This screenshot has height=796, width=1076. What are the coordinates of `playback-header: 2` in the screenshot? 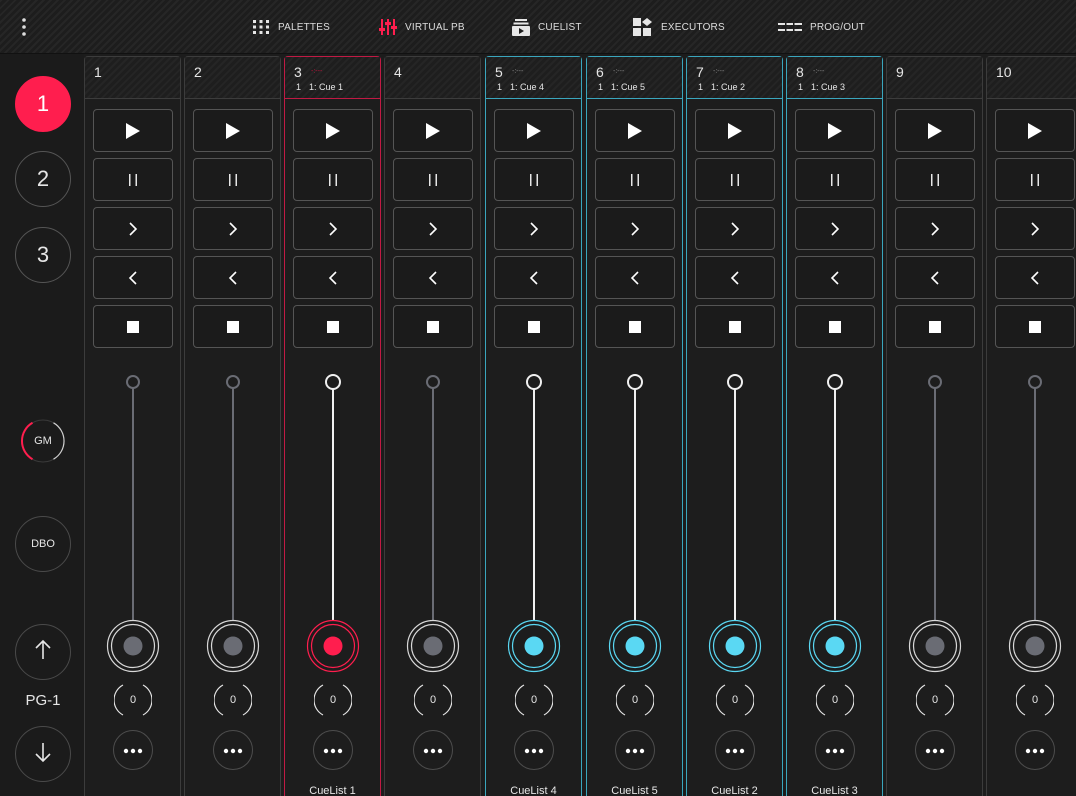 It's located at (232, 78).